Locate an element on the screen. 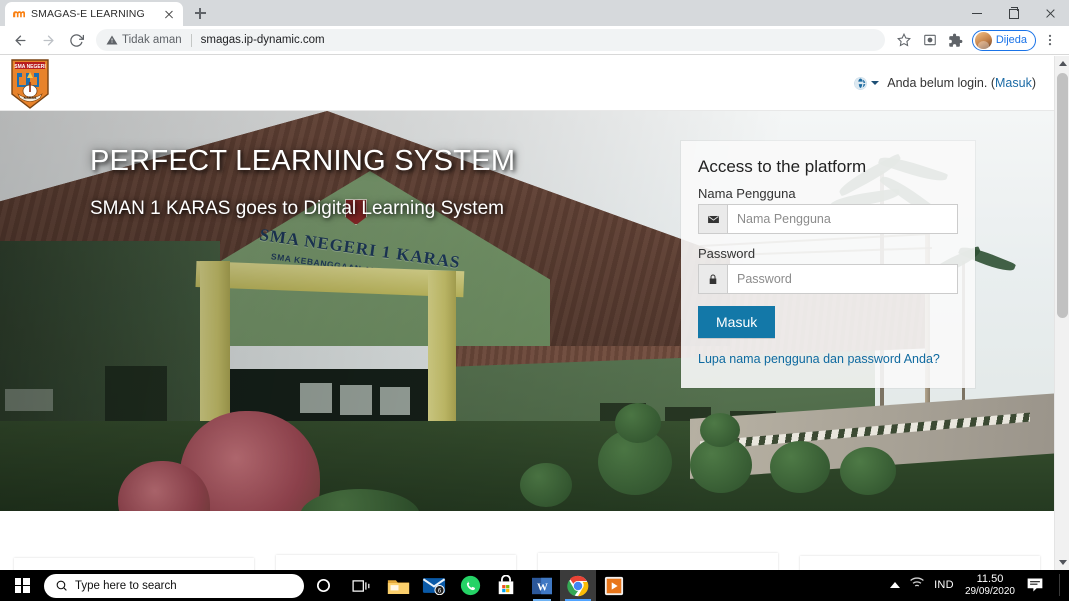 This screenshot has height=601, width=1069. globe-icon is located at coordinates (861, 83).